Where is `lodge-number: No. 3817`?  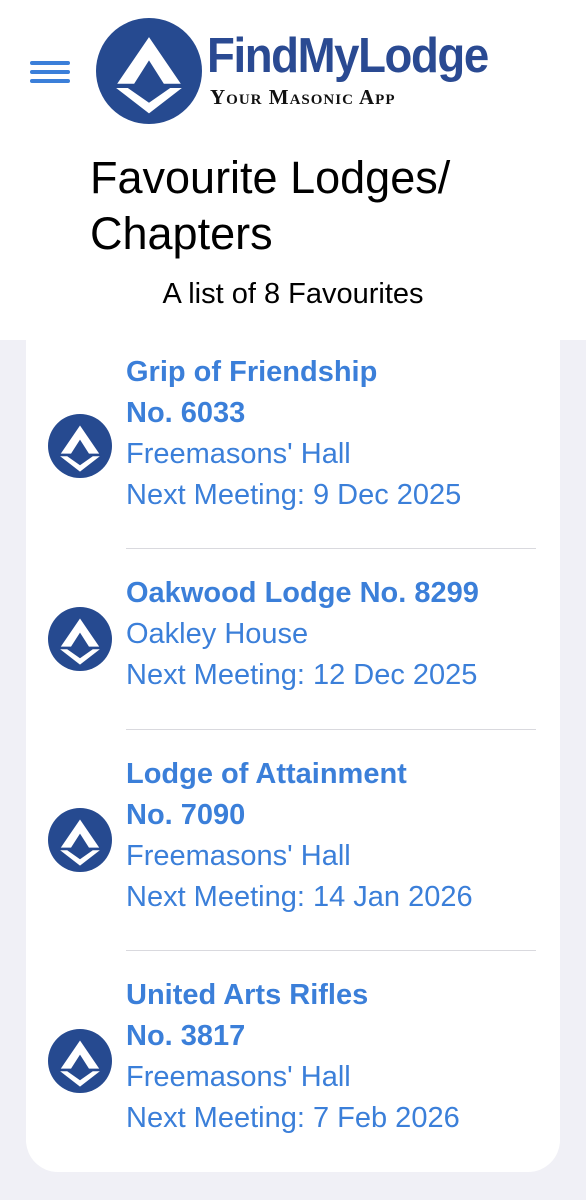
lodge-number: No. 3817 is located at coordinates (186, 1036).